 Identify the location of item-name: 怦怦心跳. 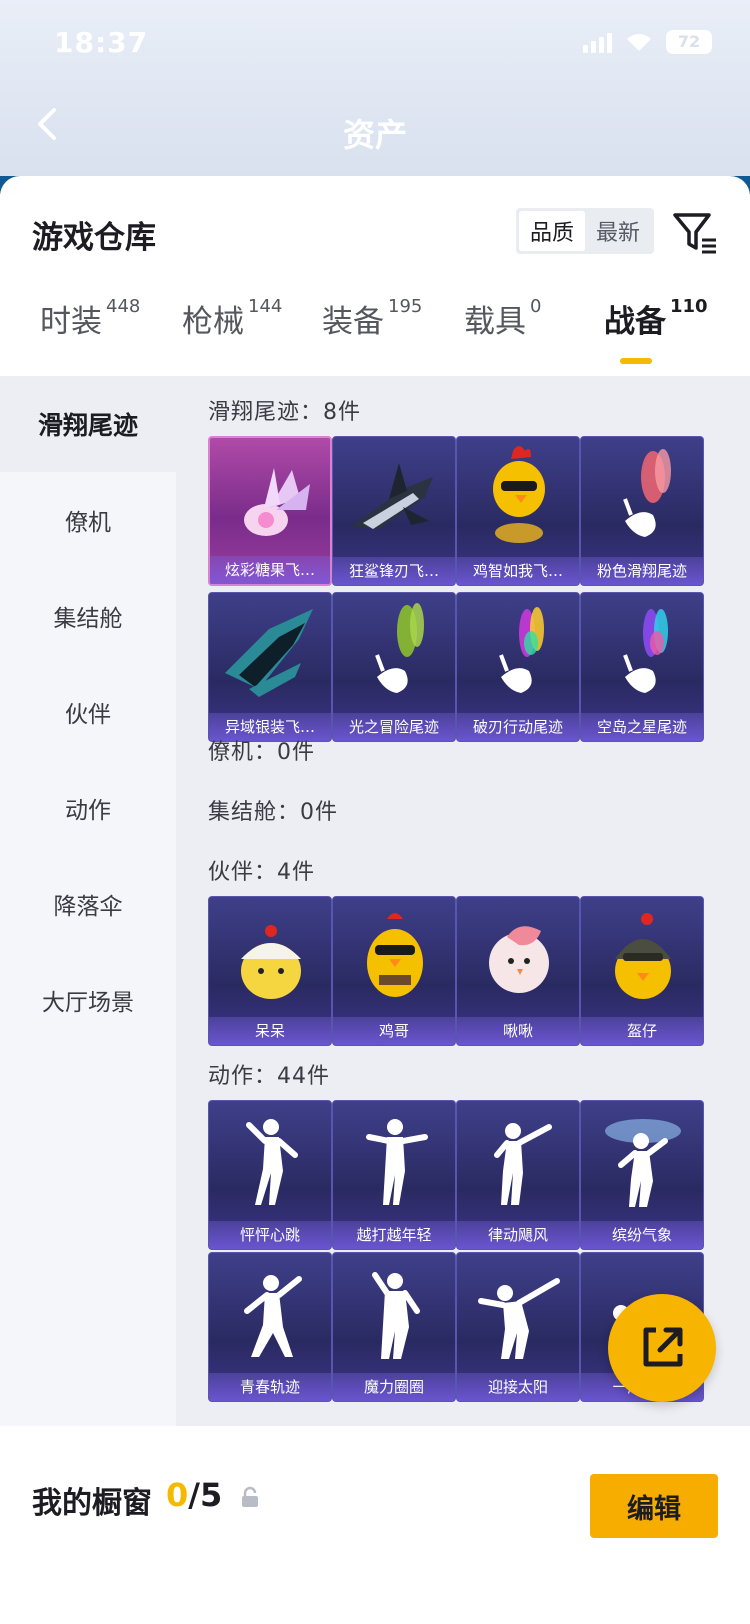
(270, 1235).